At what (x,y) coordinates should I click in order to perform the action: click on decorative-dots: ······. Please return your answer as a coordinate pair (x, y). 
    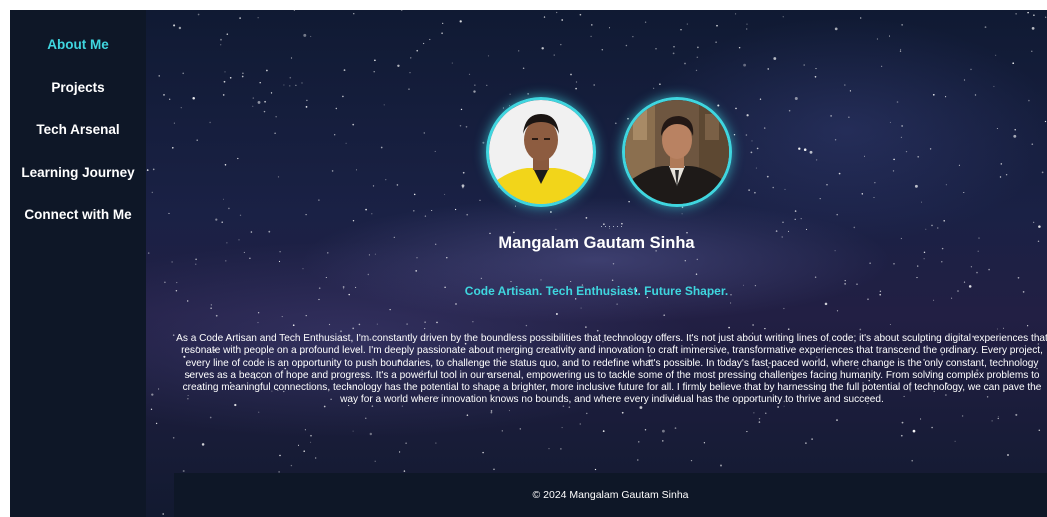
    Looking at the image, I should click on (612, 226).